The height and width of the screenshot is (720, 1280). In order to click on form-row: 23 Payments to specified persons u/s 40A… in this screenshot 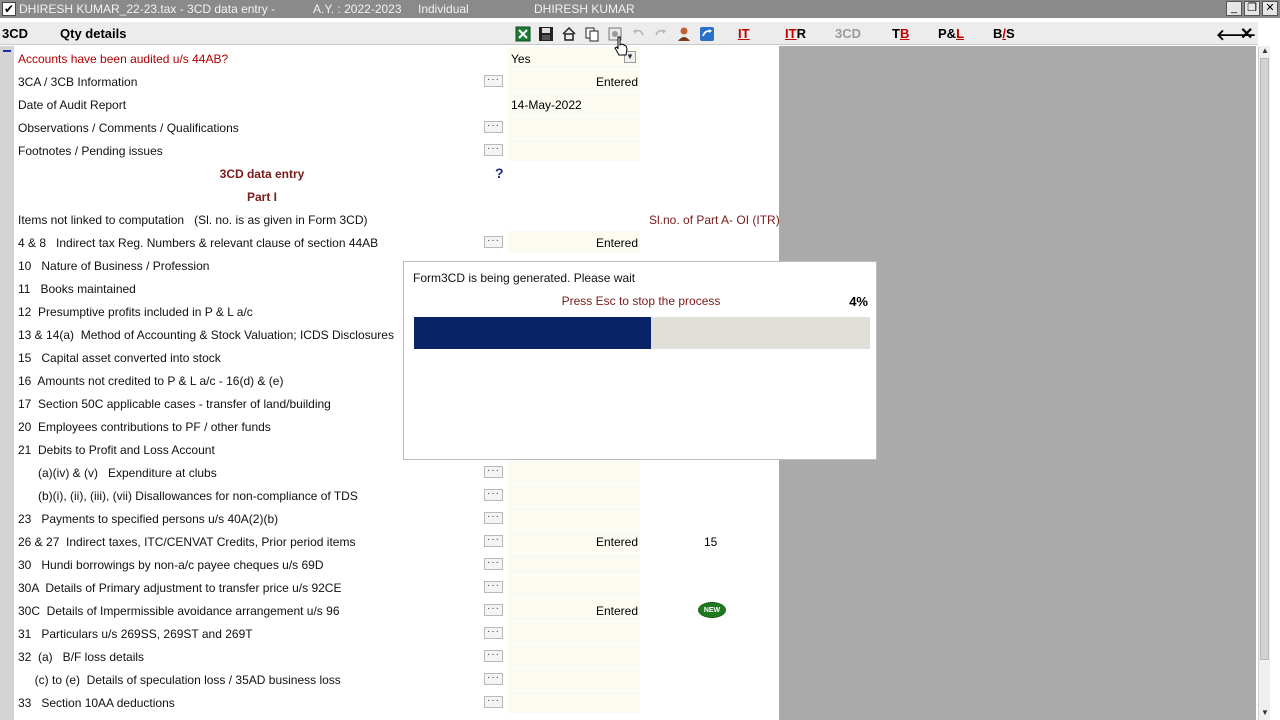, I will do `click(396, 518)`.